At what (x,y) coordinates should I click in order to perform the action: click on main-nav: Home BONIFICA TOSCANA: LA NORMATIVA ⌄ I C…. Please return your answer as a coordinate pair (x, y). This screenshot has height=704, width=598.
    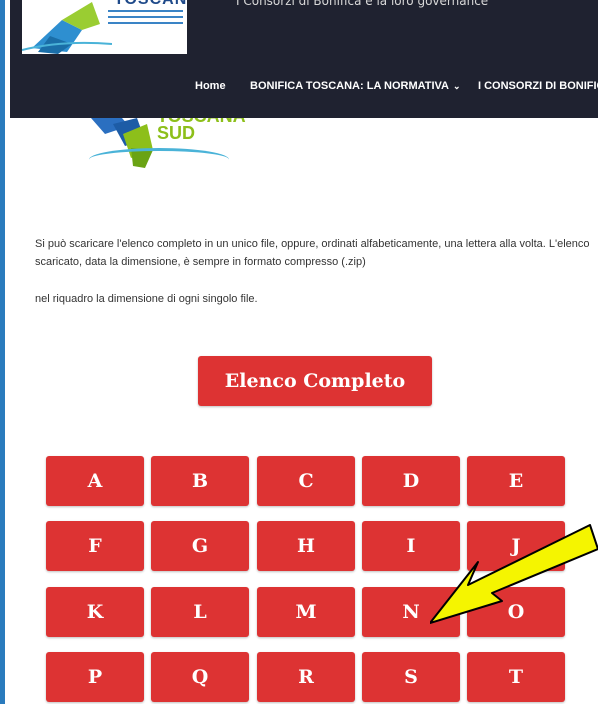
    Looking at the image, I should click on (304, 90).